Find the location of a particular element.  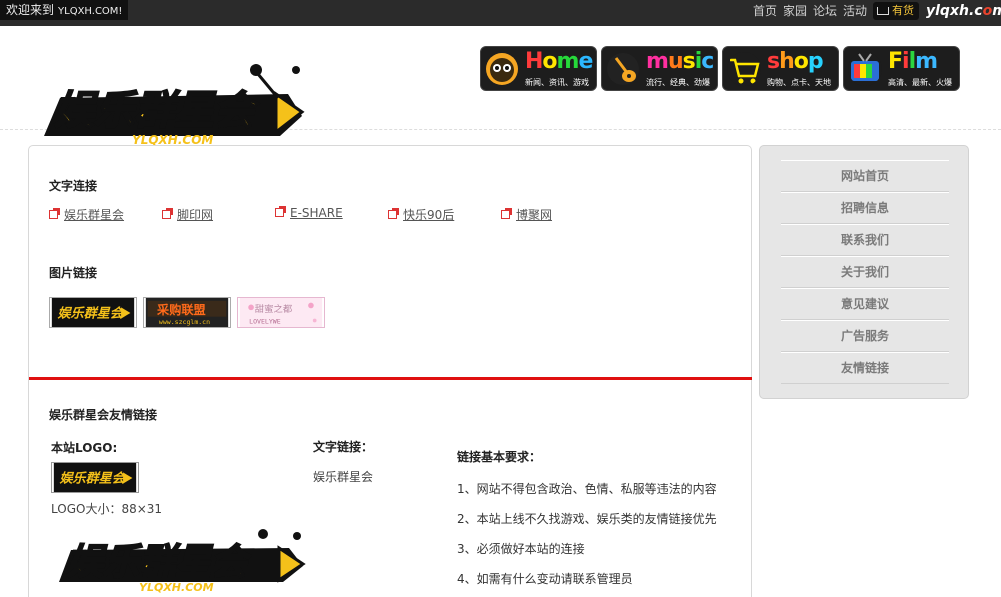

top-nav-home-garden: 家园 is located at coordinates (795, 11).